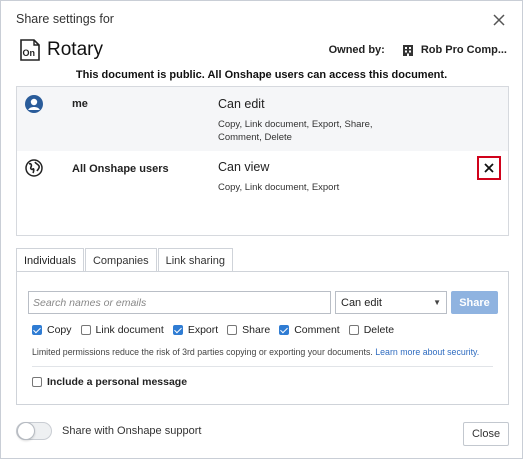  Describe the element at coordinates (262, 366) in the screenshot. I see `divider` at that location.